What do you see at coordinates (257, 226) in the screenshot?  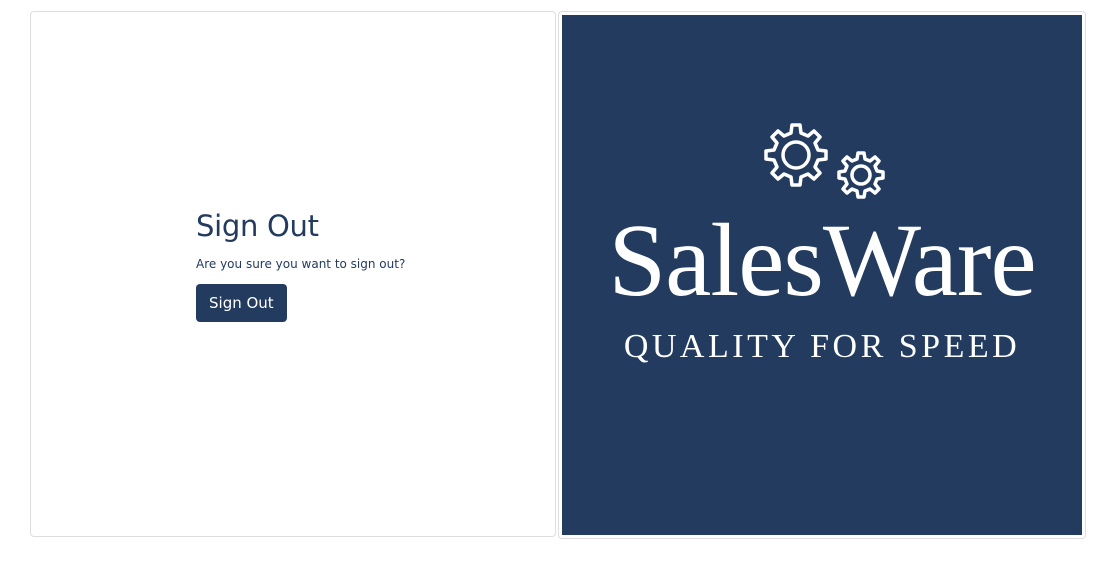 I see `page-title: Sign Out` at bounding box center [257, 226].